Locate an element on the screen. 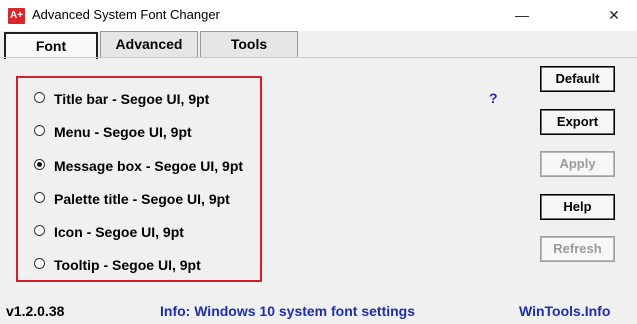 The width and height of the screenshot is (637, 324). help-question-link: ? is located at coordinates (493, 98).